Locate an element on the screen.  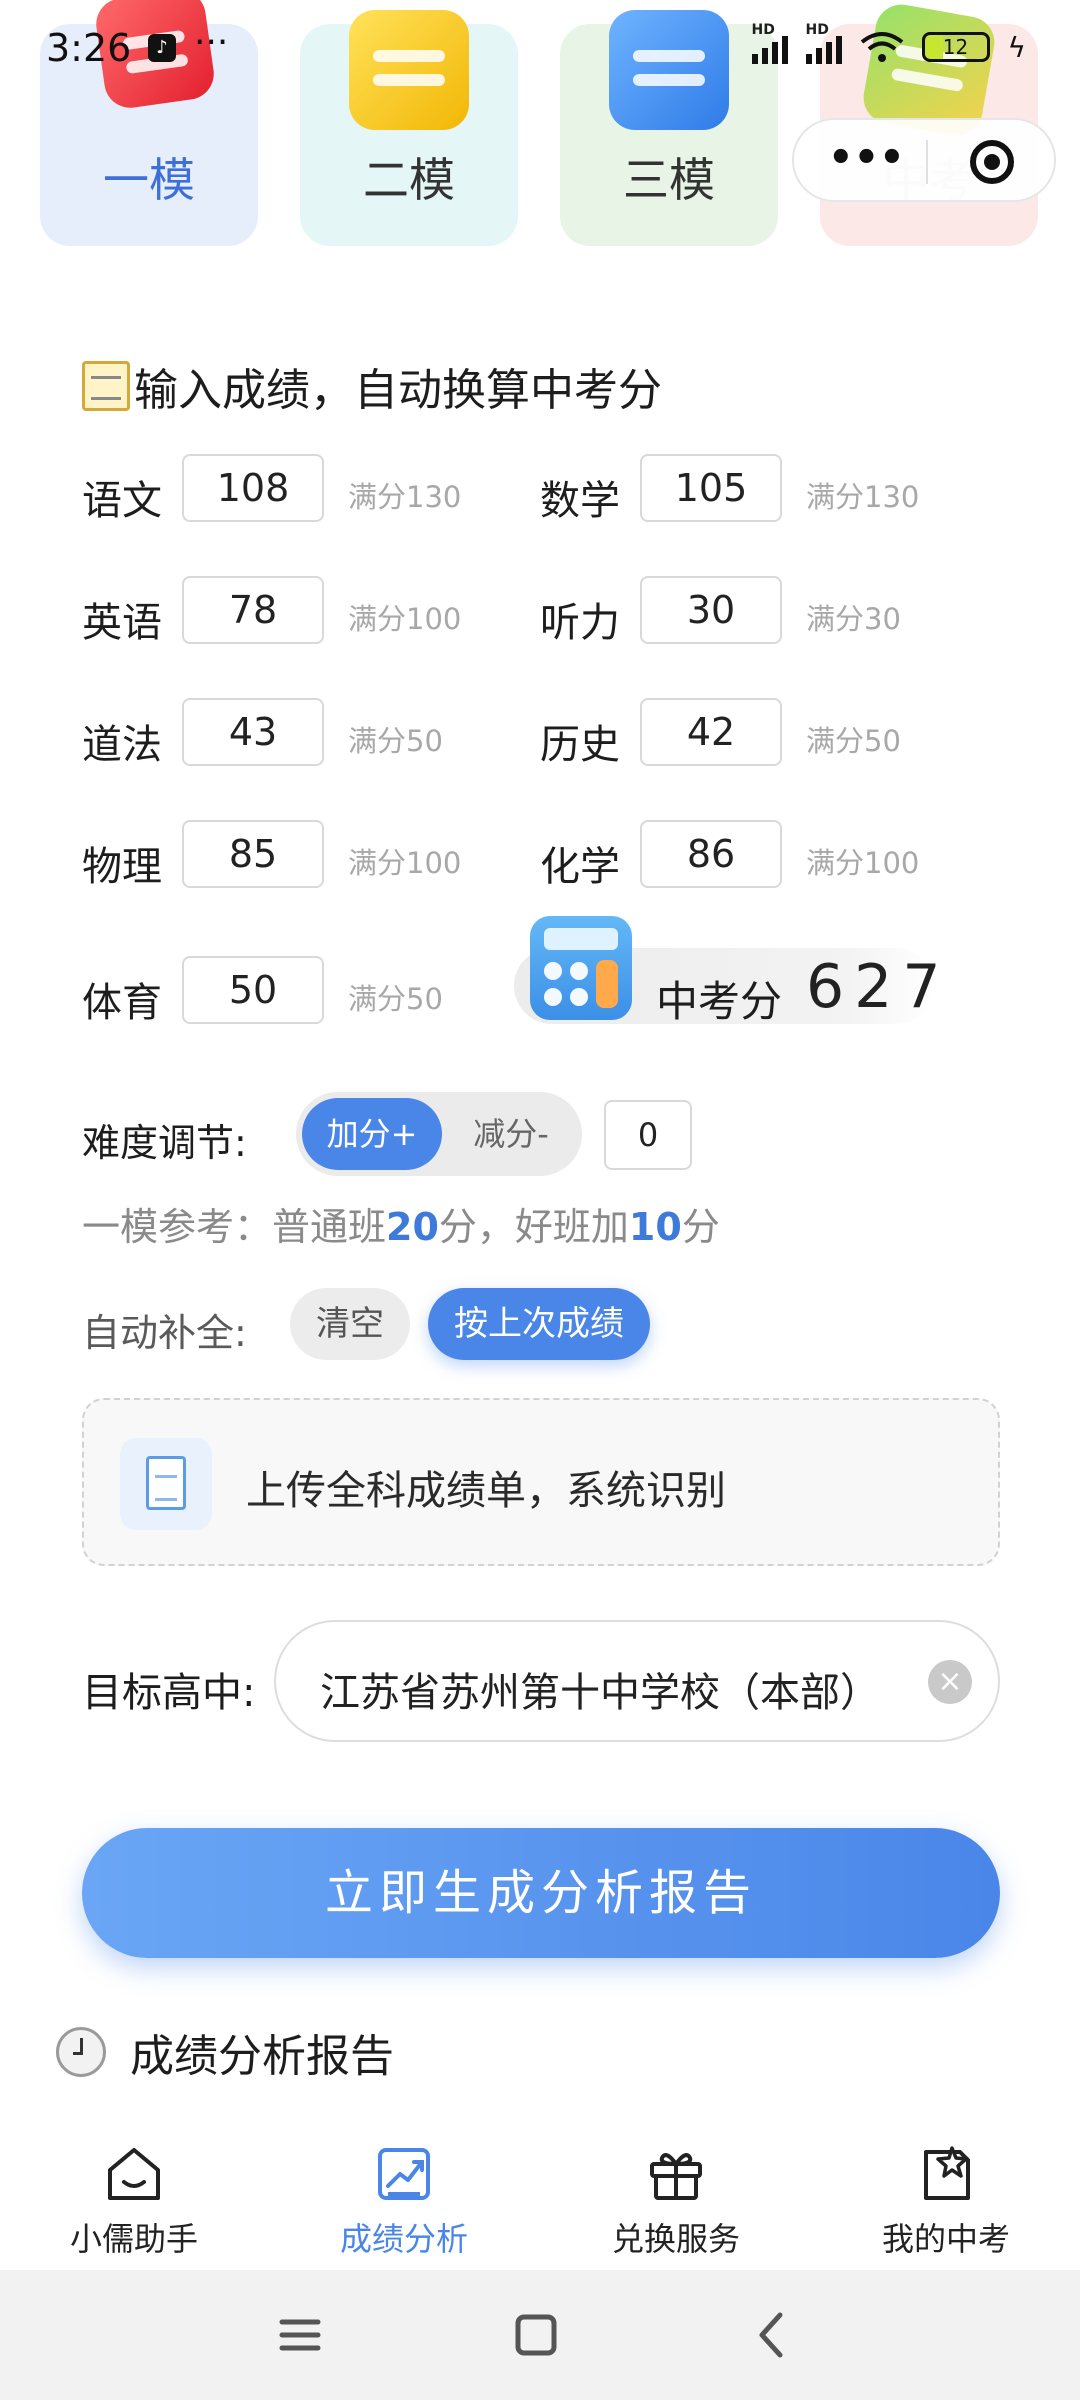
tab-yimo-label: 一模 is located at coordinates (149, 180).